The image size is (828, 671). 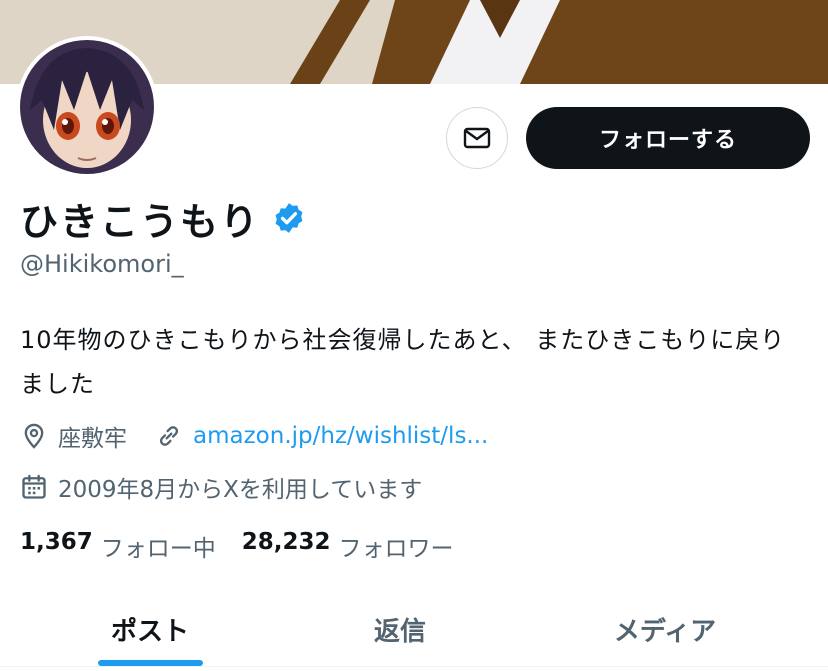 I want to click on tab-replies: 返信, so click(x=400, y=629).